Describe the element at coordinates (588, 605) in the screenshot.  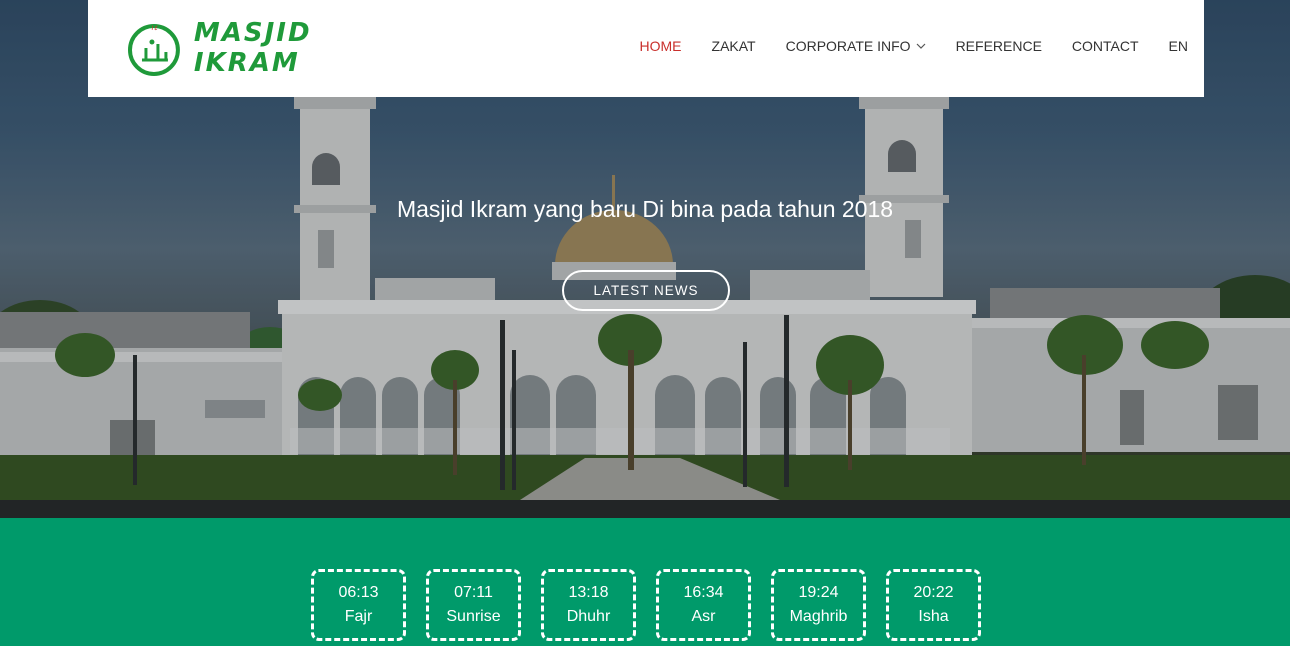
I see `prayer-card-dhuhr: 13:18 Dhuhr` at that location.